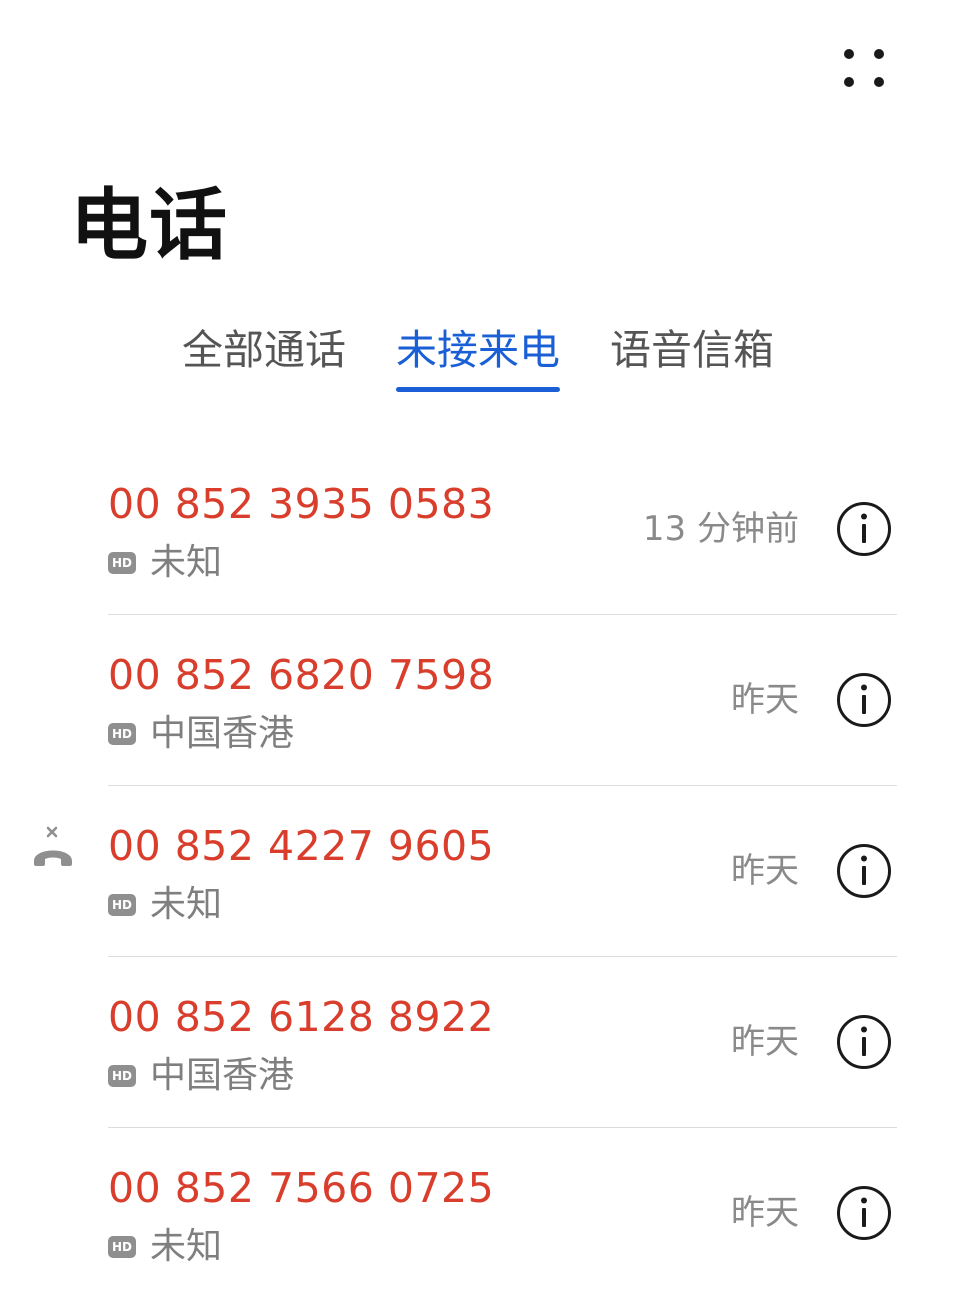  I want to click on call-log-item: 00 852 4227 9605 HD 未知 昨天, so click(480, 871).